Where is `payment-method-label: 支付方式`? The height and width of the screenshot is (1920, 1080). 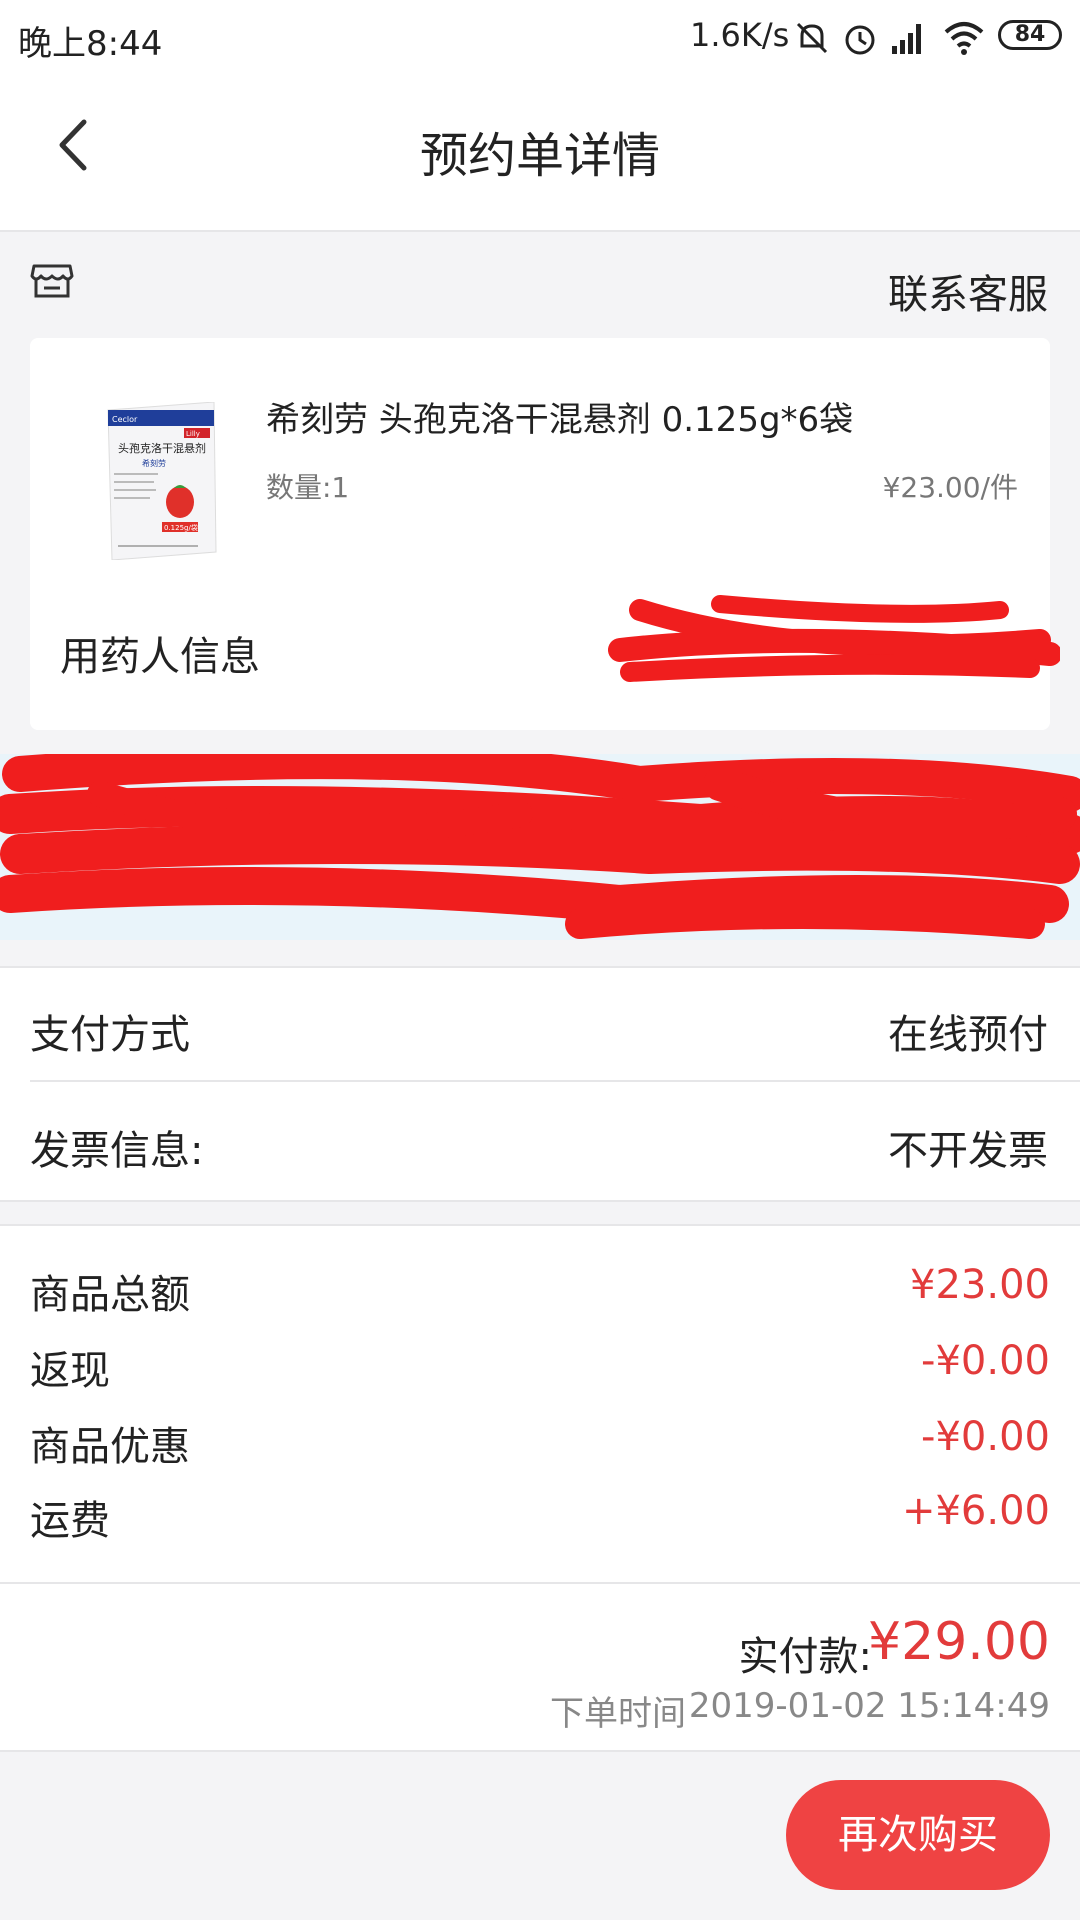 payment-method-label: 支付方式 is located at coordinates (110, 1035).